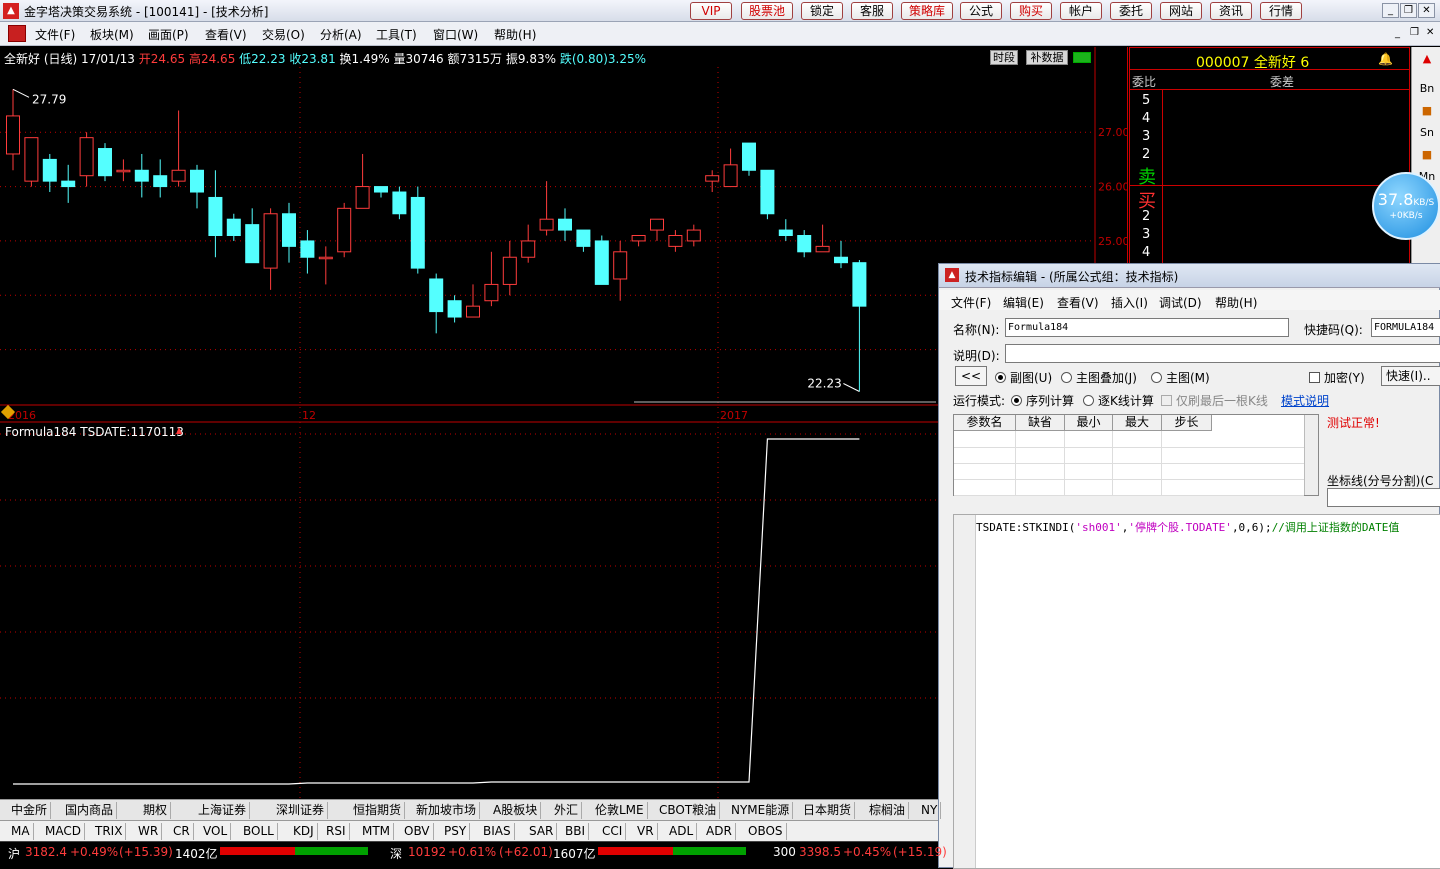  Describe the element at coordinates (971, 302) in the screenshot. I see `editor-menu-item-0: 文件(F)` at that location.